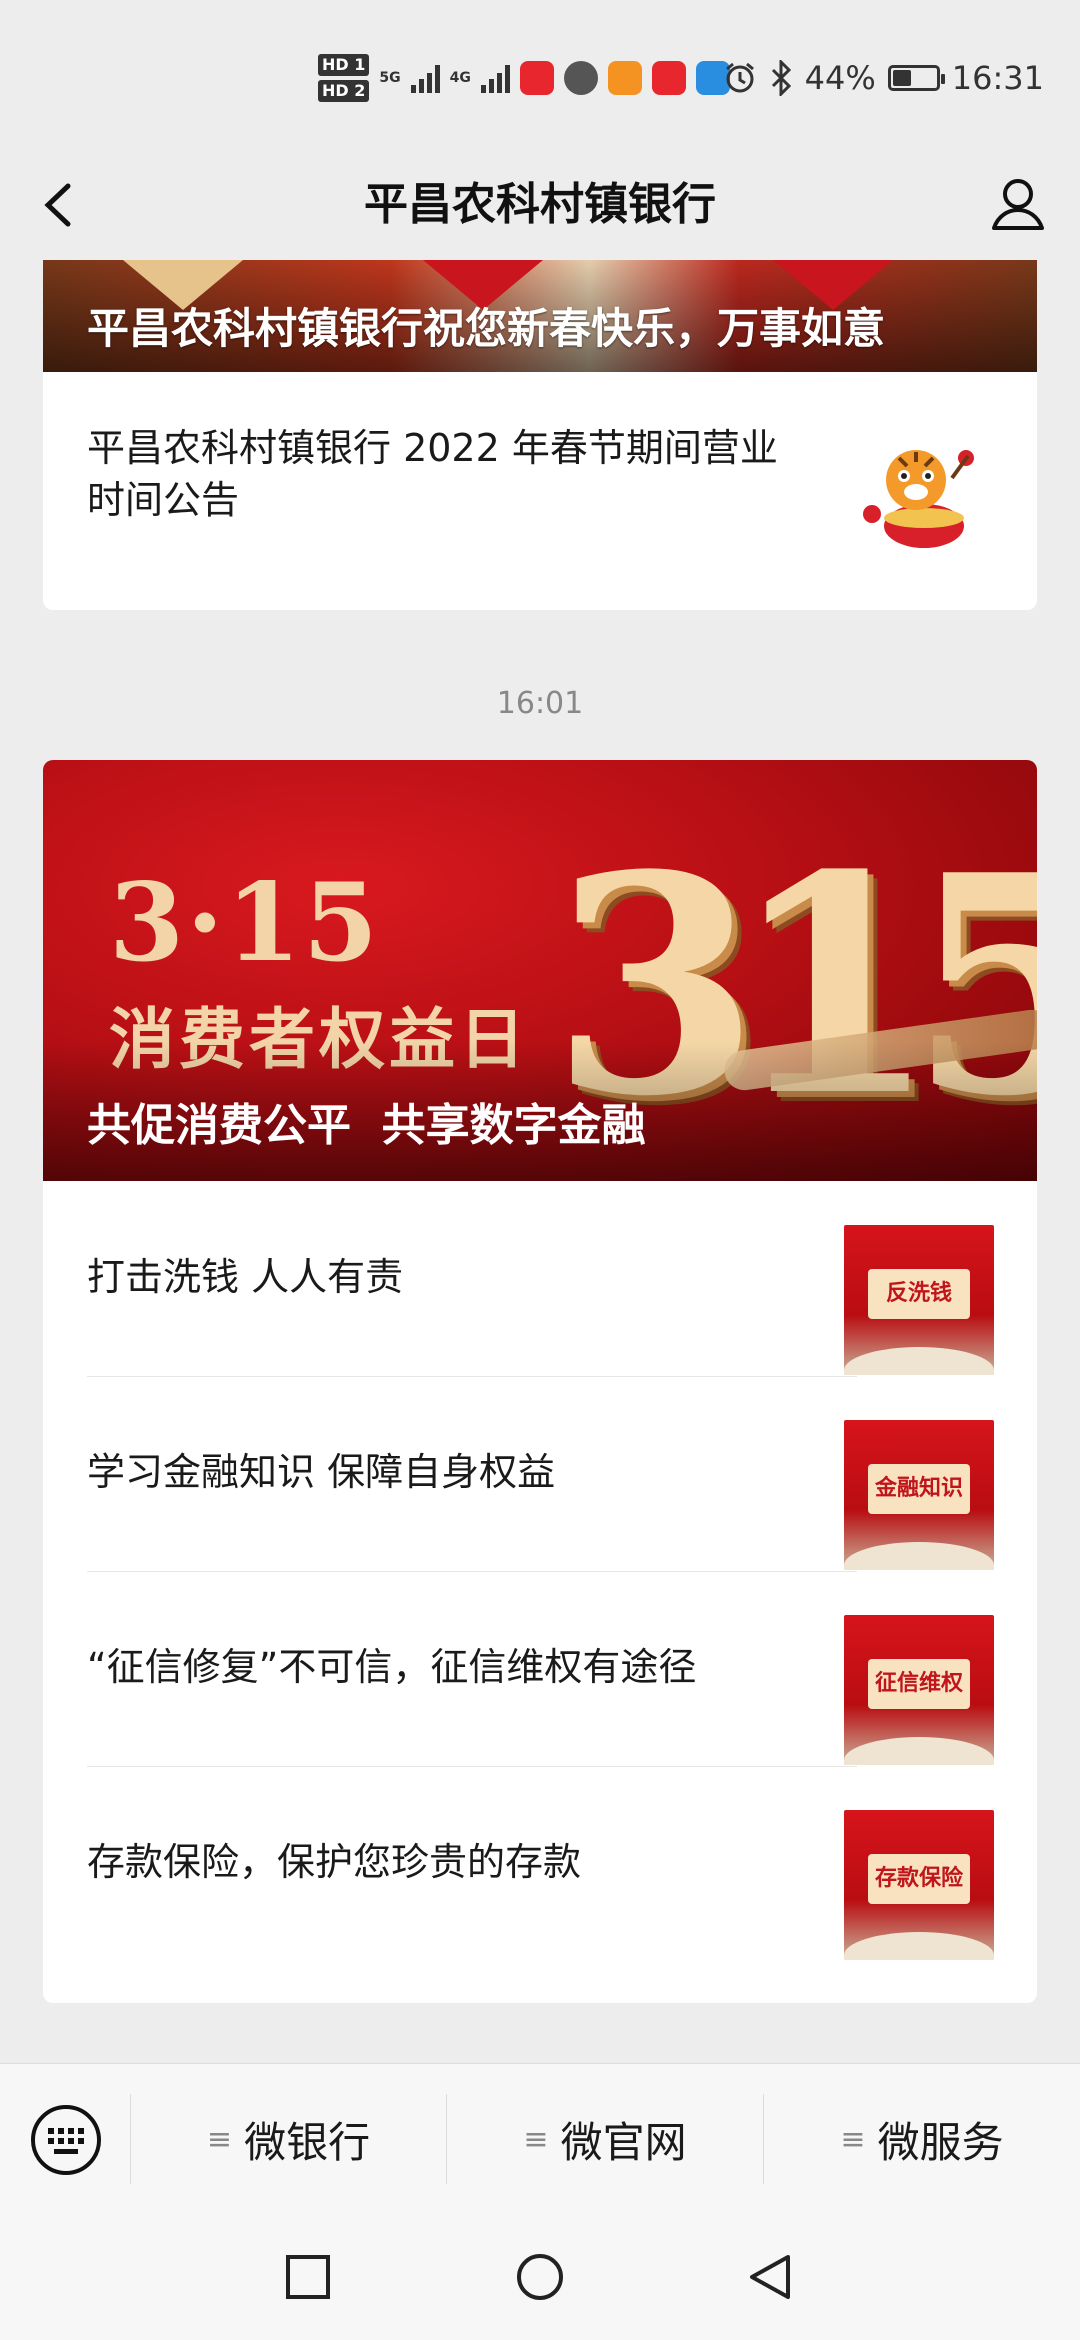 The image size is (1080, 2340). I want to click on keyboard-toggle-button, so click(66, 2140).